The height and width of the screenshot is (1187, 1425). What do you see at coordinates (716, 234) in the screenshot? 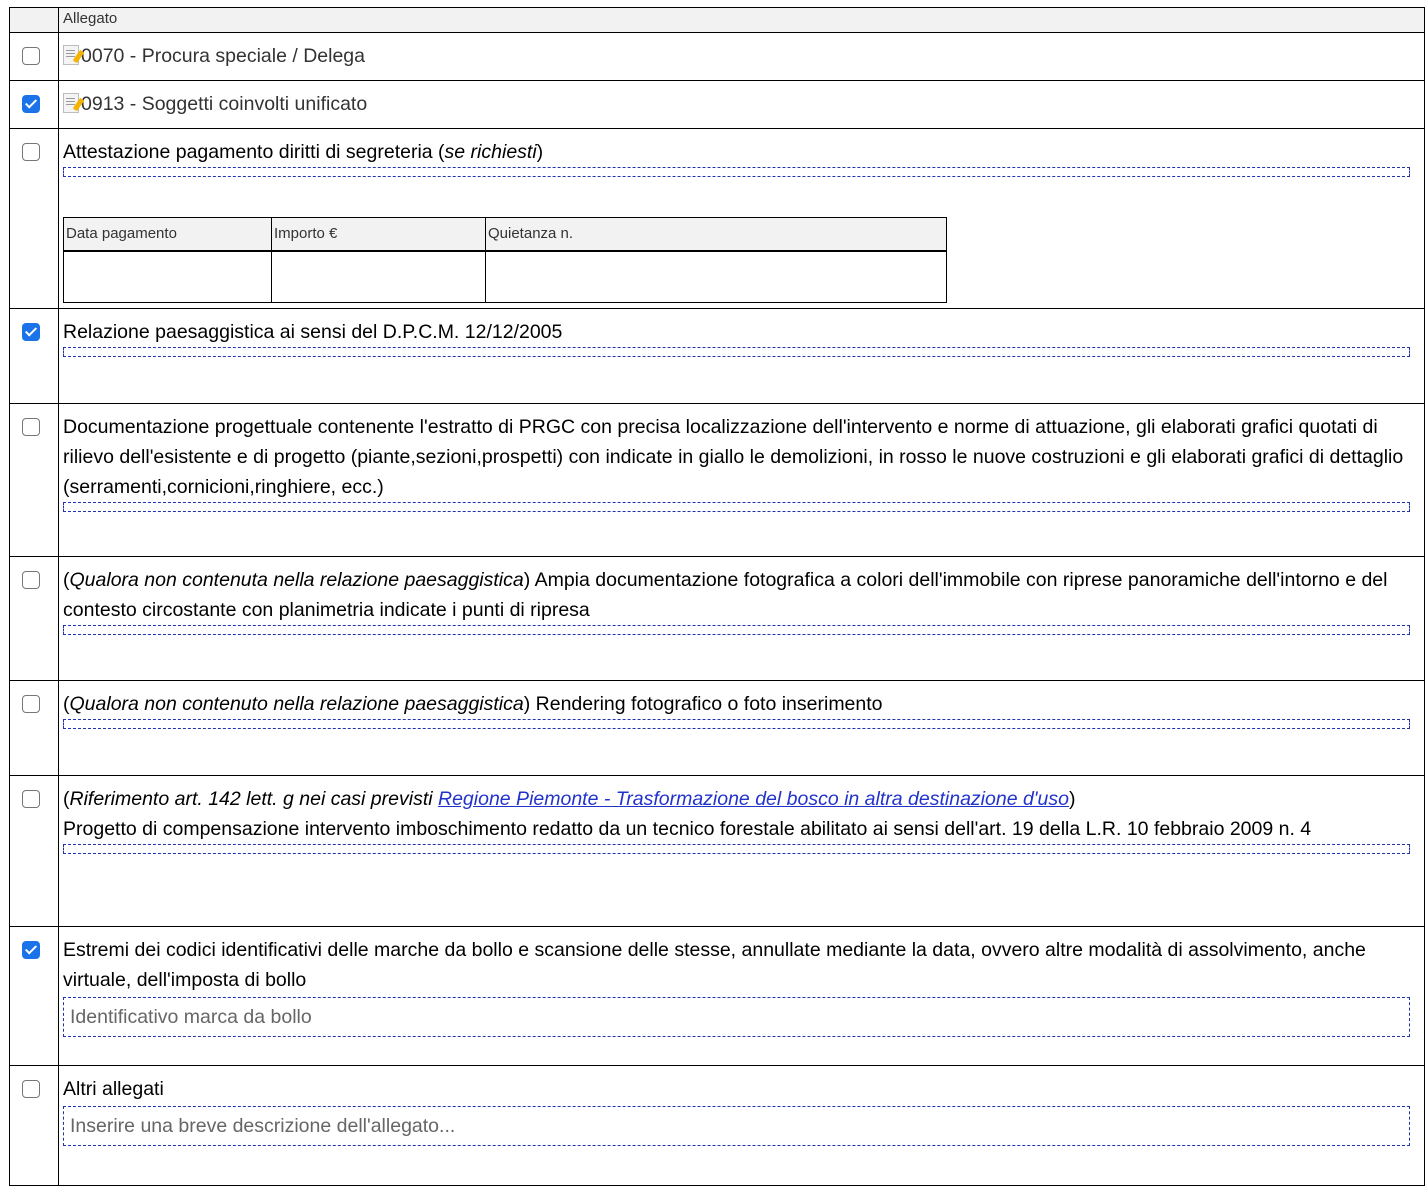
I see `payment-receipt-header: Quietanza n.` at bounding box center [716, 234].